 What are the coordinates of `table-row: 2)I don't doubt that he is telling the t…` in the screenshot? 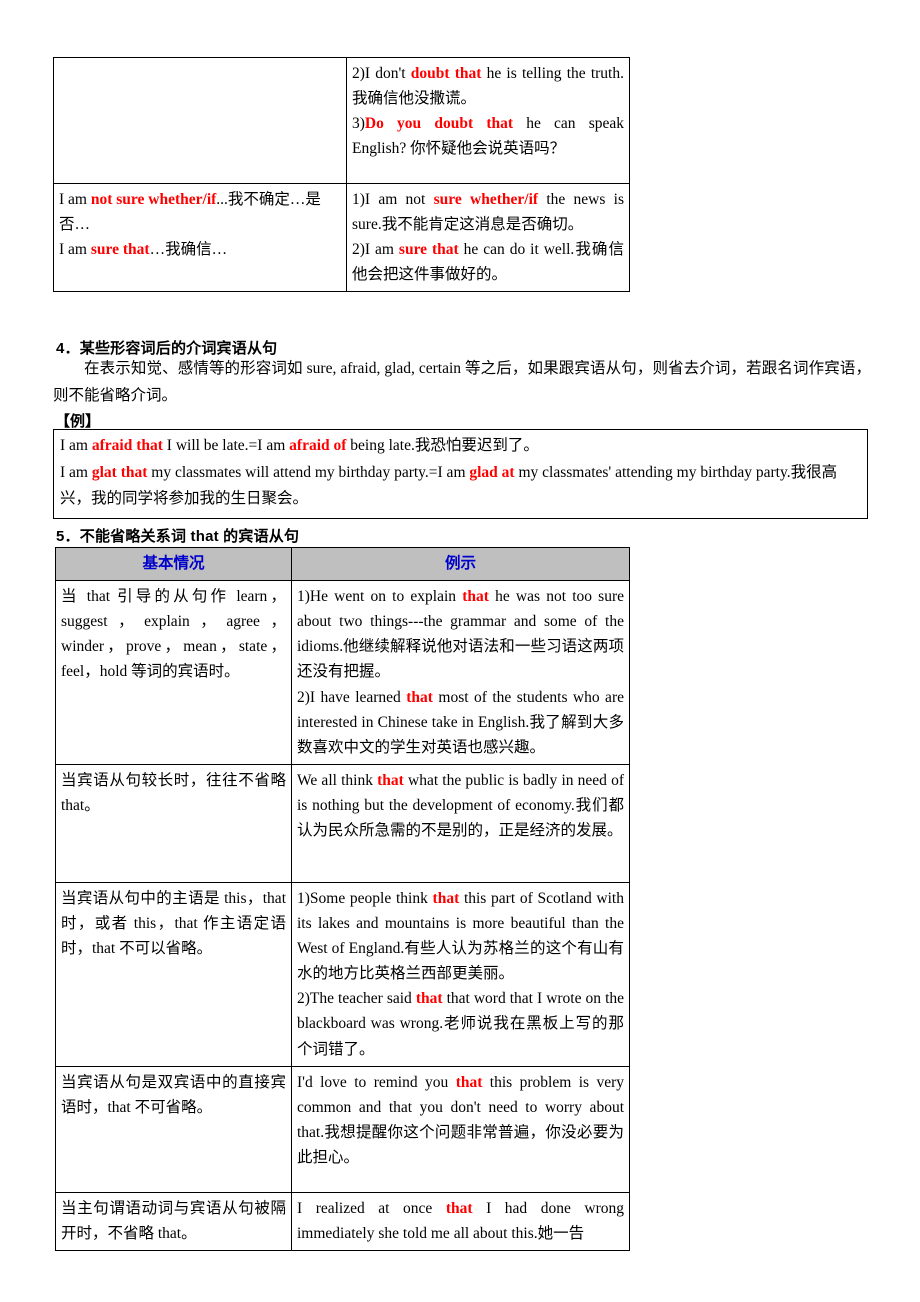 It's located at (341, 120).